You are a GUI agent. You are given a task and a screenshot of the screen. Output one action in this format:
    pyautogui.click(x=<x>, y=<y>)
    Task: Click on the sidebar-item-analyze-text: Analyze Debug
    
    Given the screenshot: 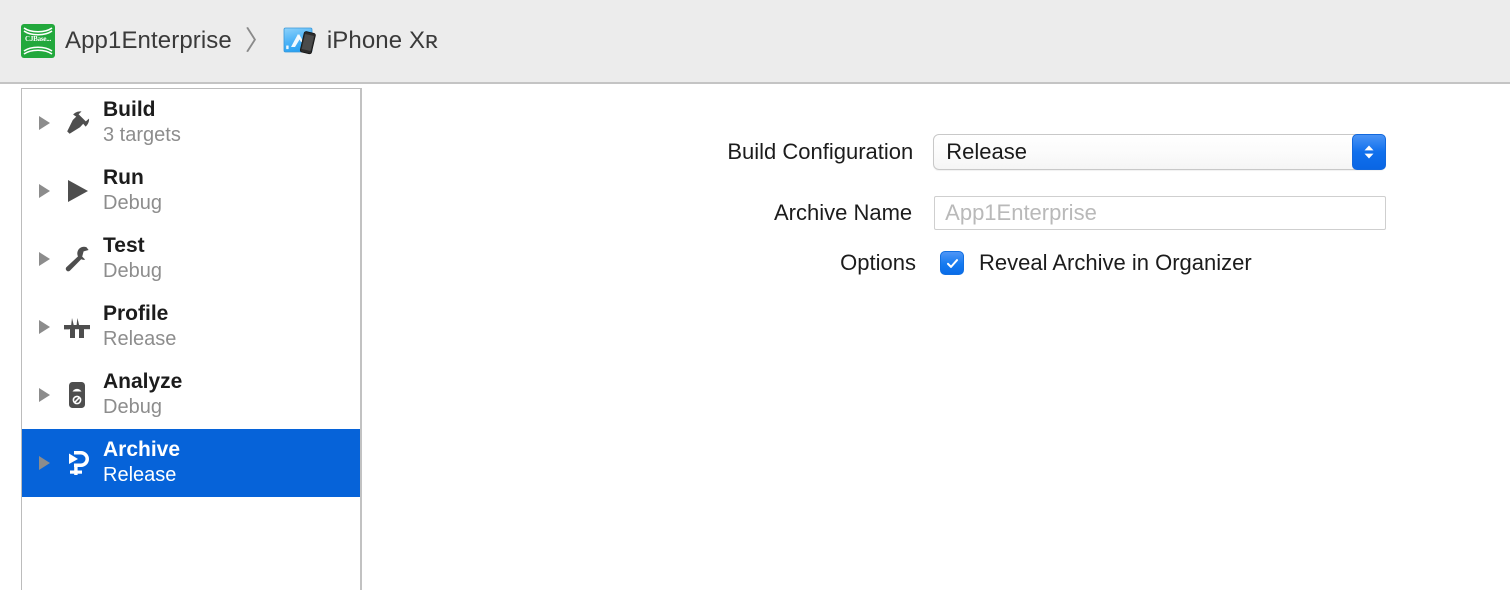 What is the action you would take?
    pyautogui.click(x=142, y=394)
    